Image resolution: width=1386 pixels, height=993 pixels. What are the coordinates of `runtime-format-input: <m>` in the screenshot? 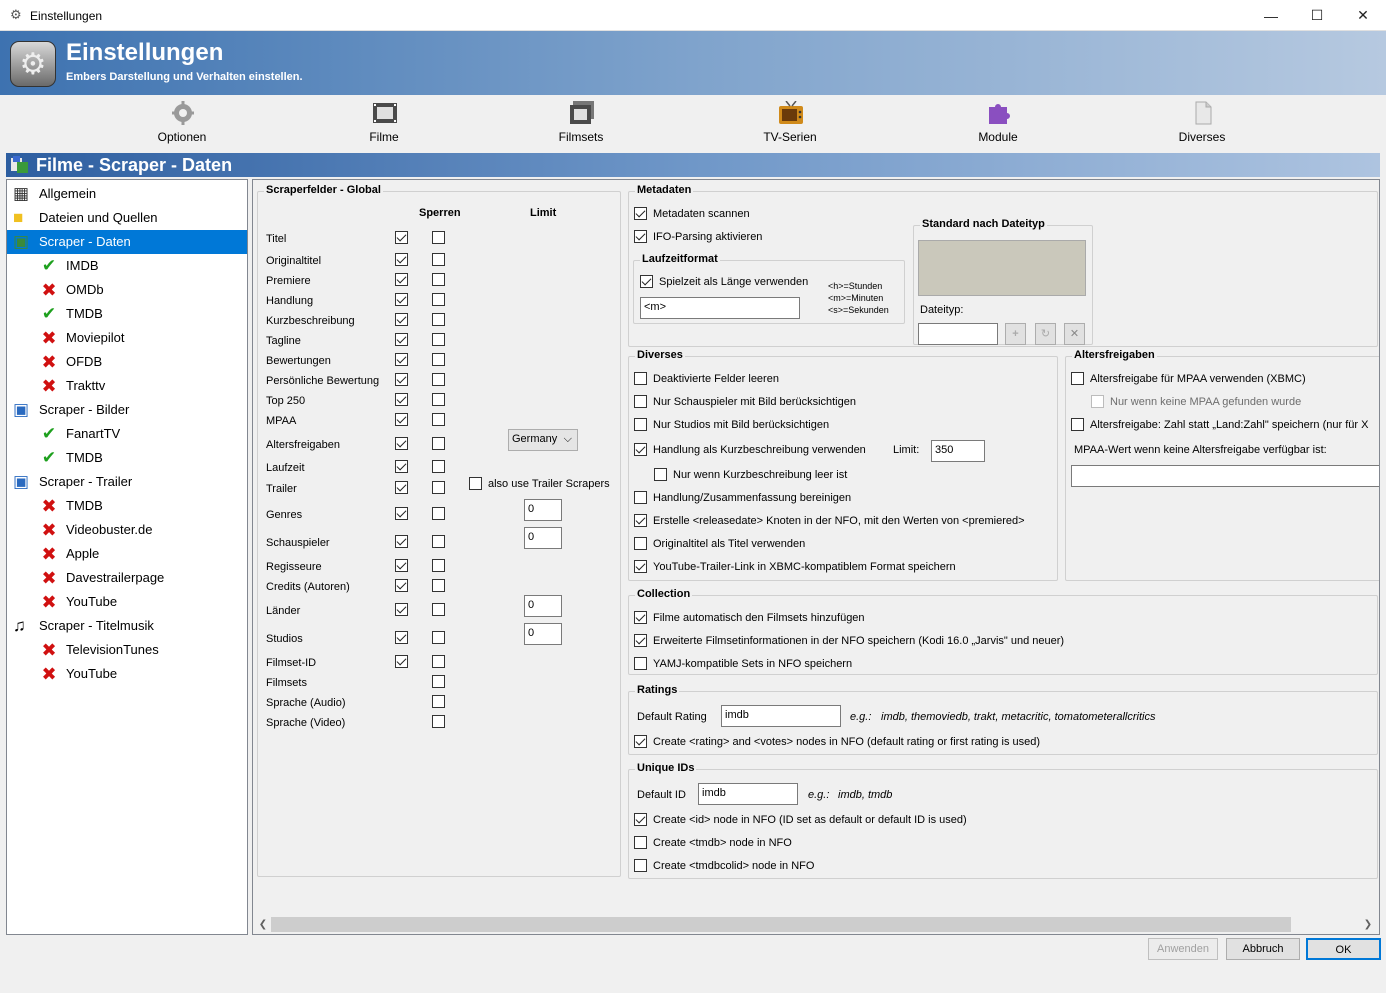 It's located at (720, 308).